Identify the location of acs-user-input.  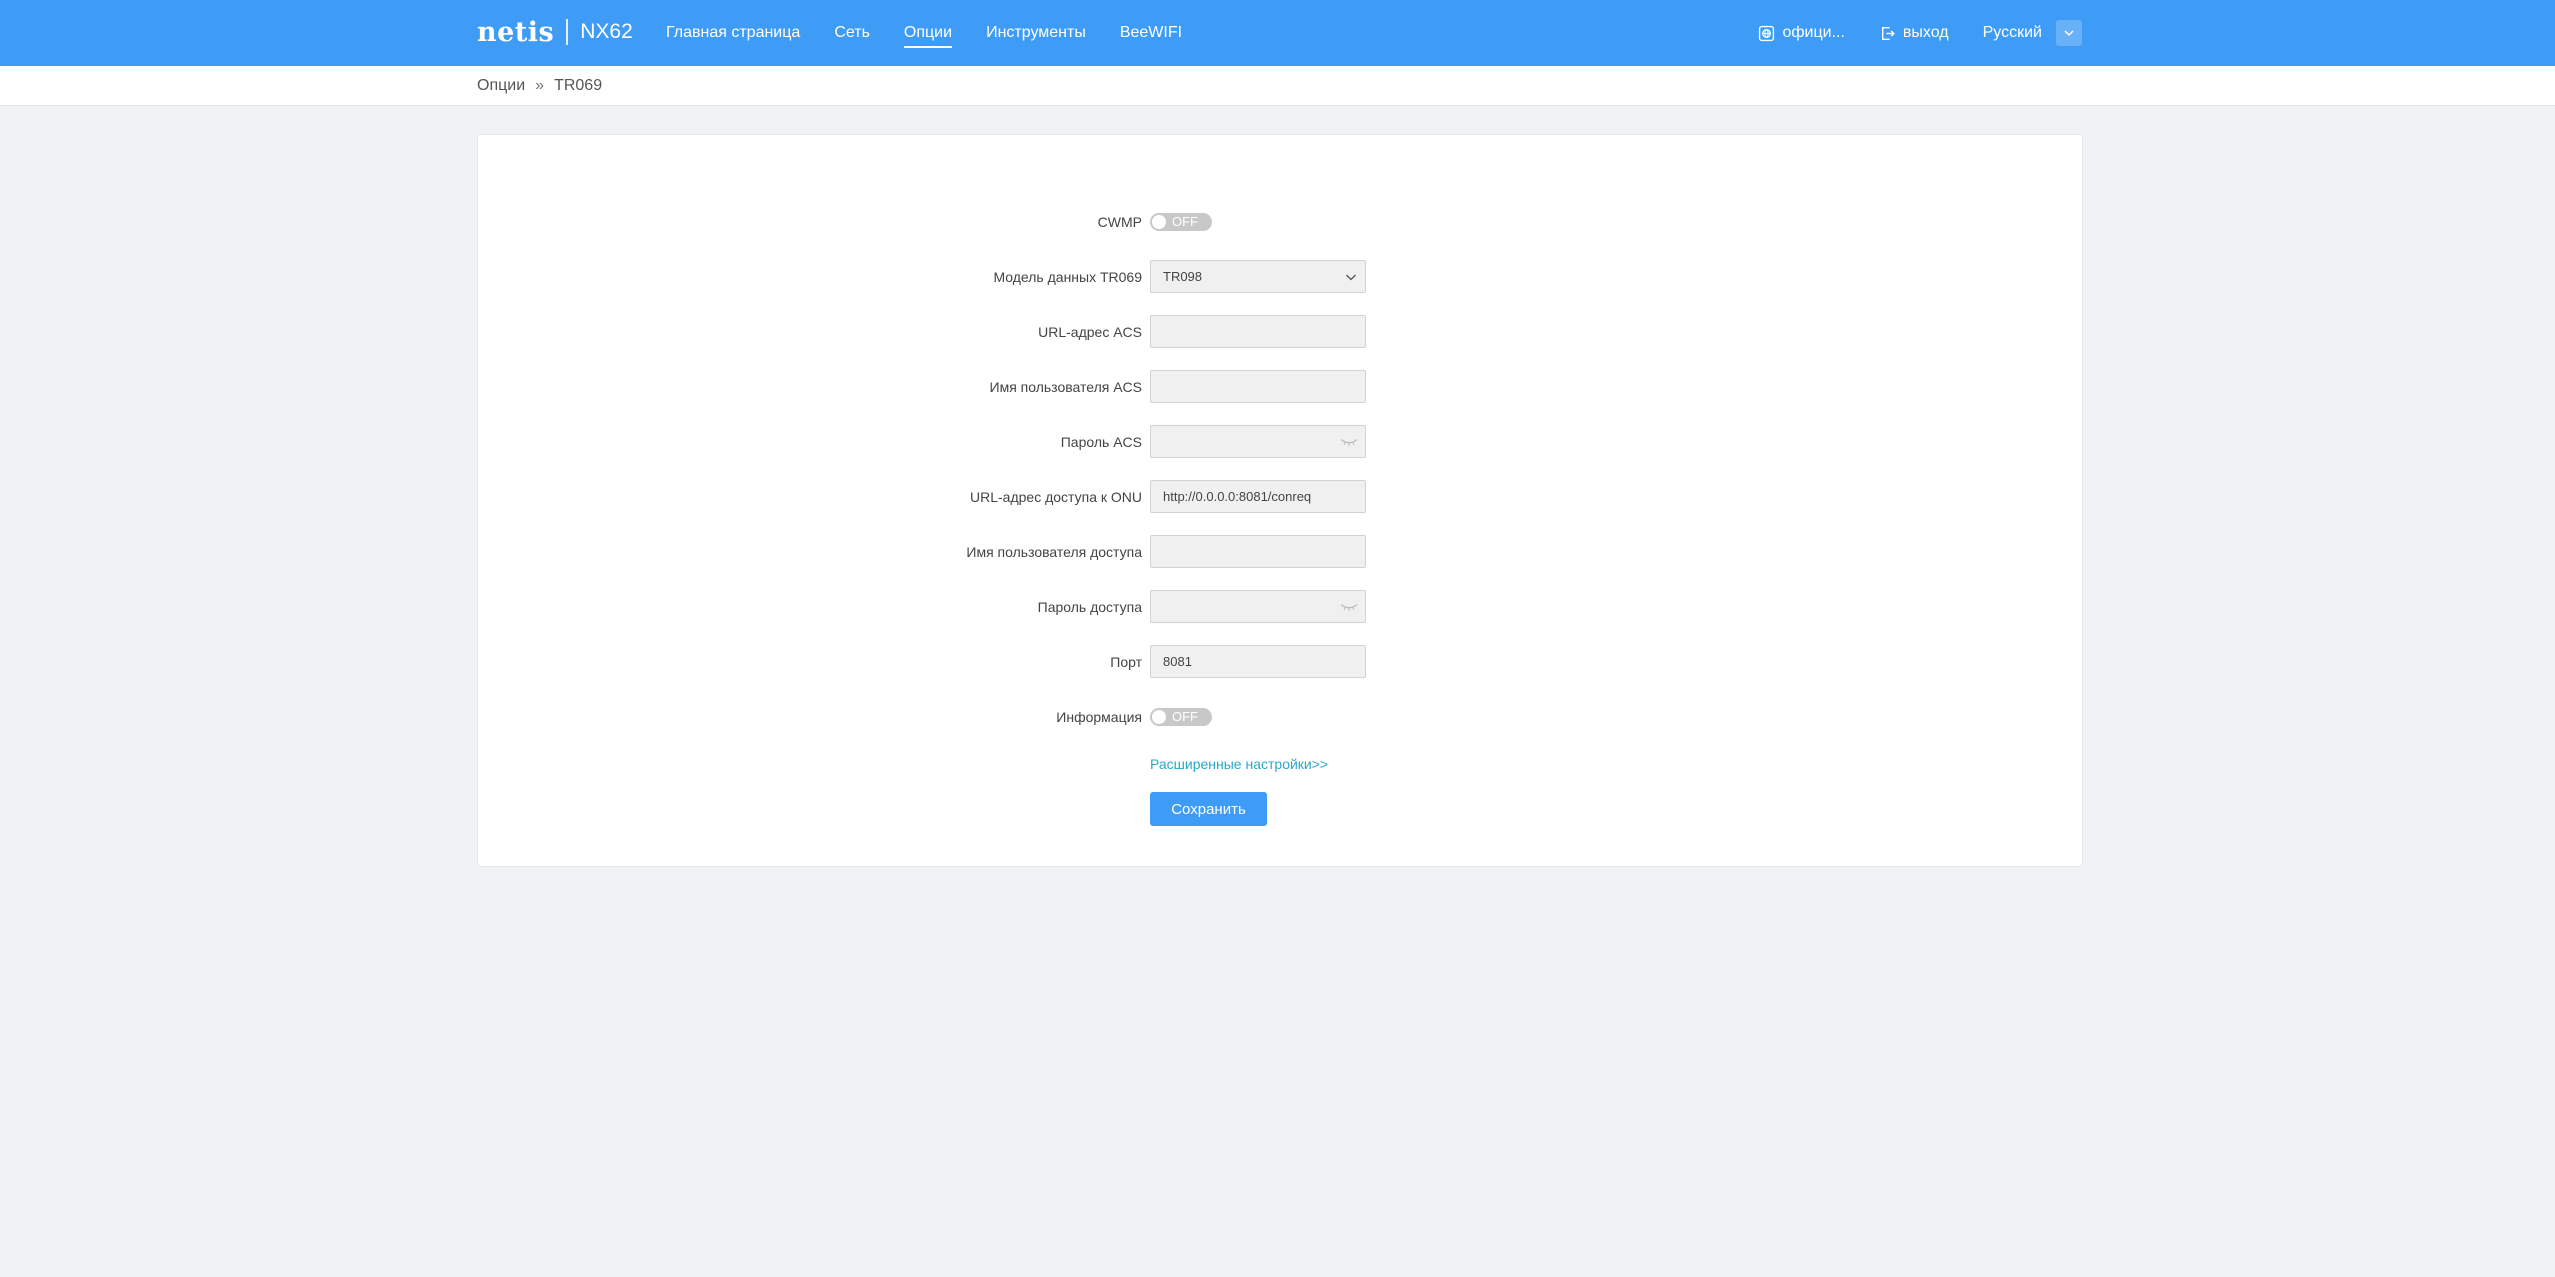
(1258, 386).